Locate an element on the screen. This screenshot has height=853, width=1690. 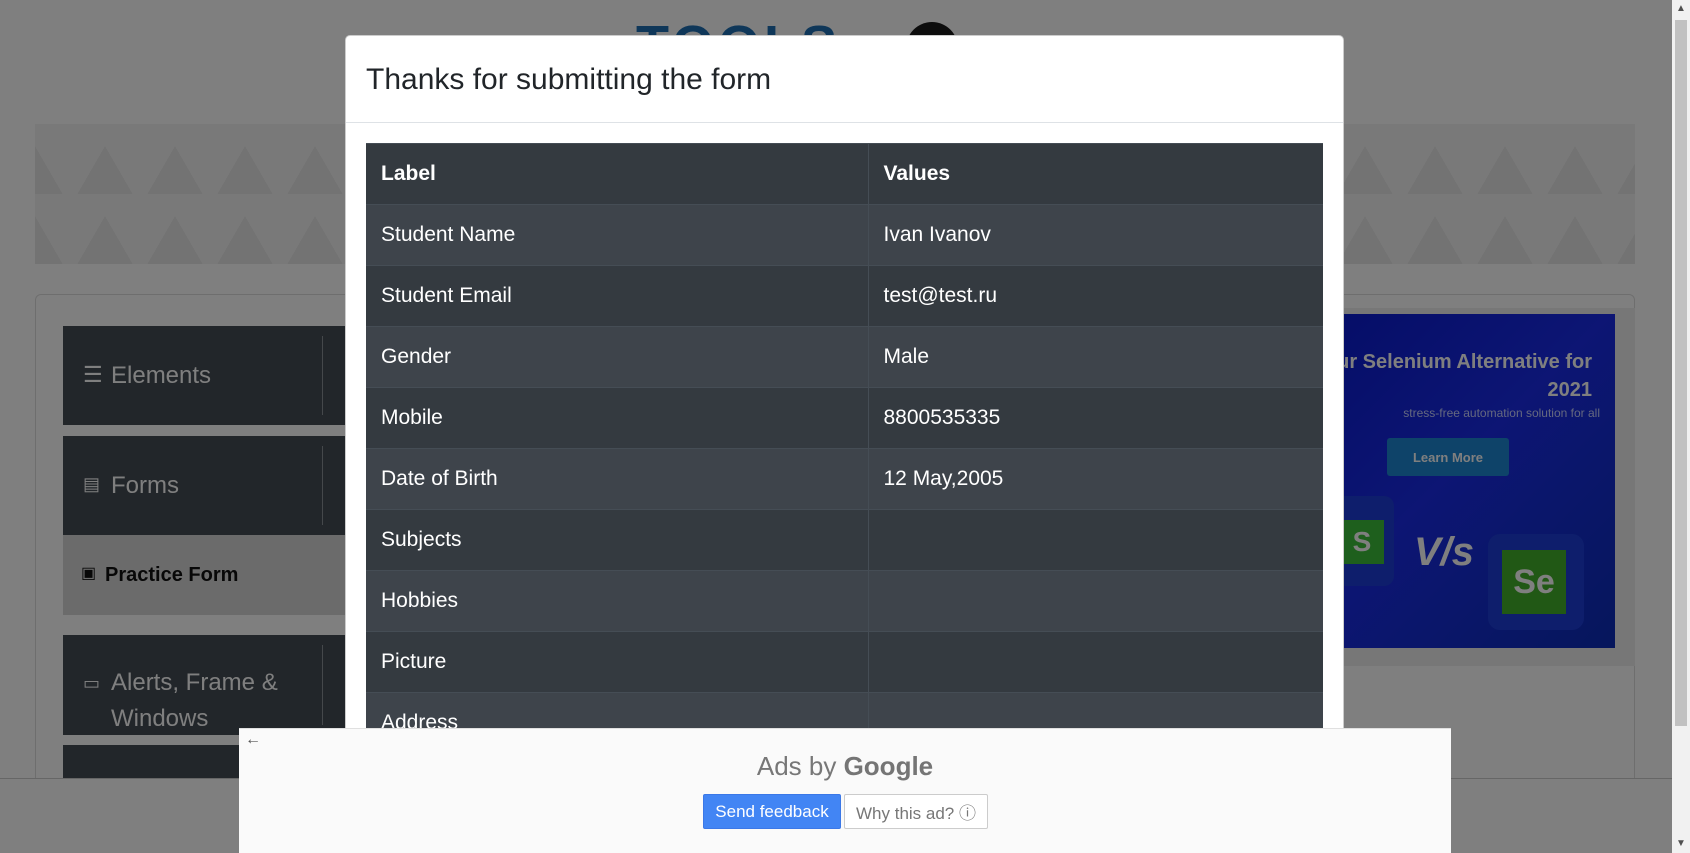
ads-by-google-label: Ads by Google is located at coordinates (845, 766).